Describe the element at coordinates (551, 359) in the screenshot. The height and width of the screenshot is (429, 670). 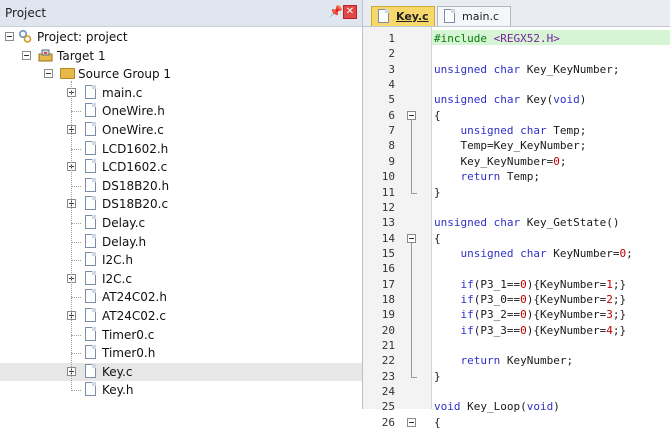
I see `code-line: return KeyNumber;` at that location.